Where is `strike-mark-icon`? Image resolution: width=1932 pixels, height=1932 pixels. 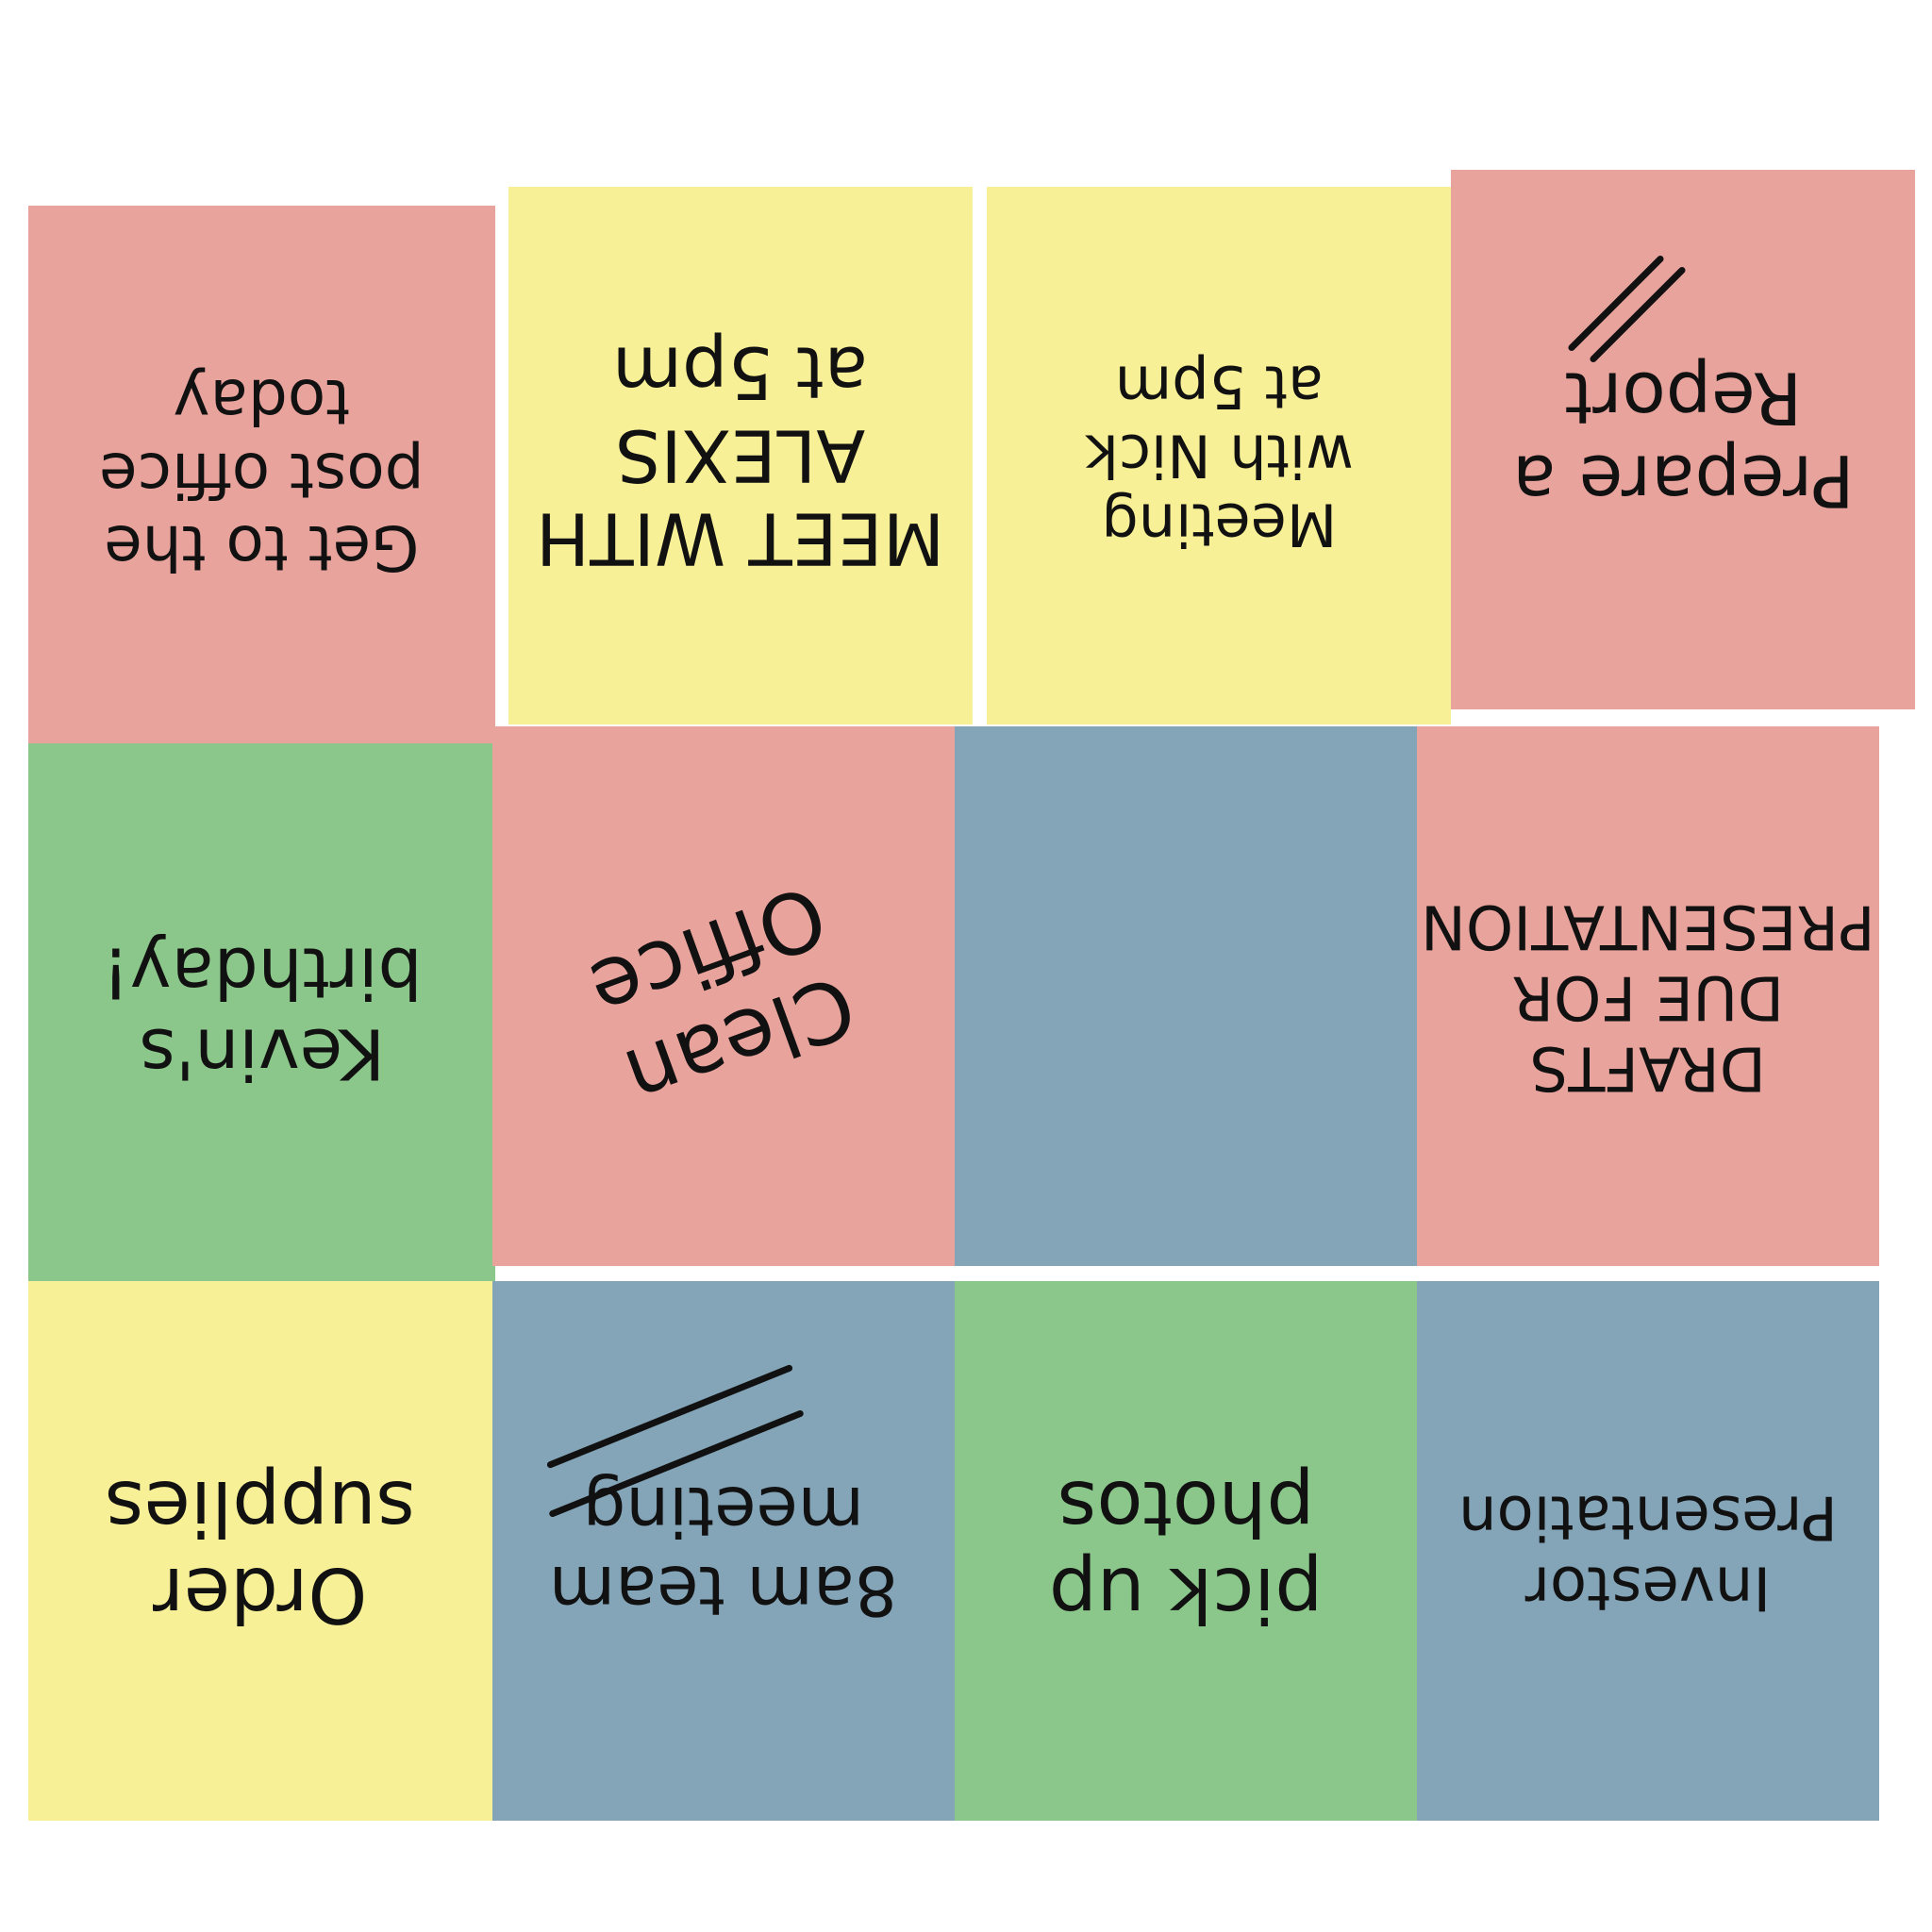
strike-mark-icon is located at coordinates (670, 1417).